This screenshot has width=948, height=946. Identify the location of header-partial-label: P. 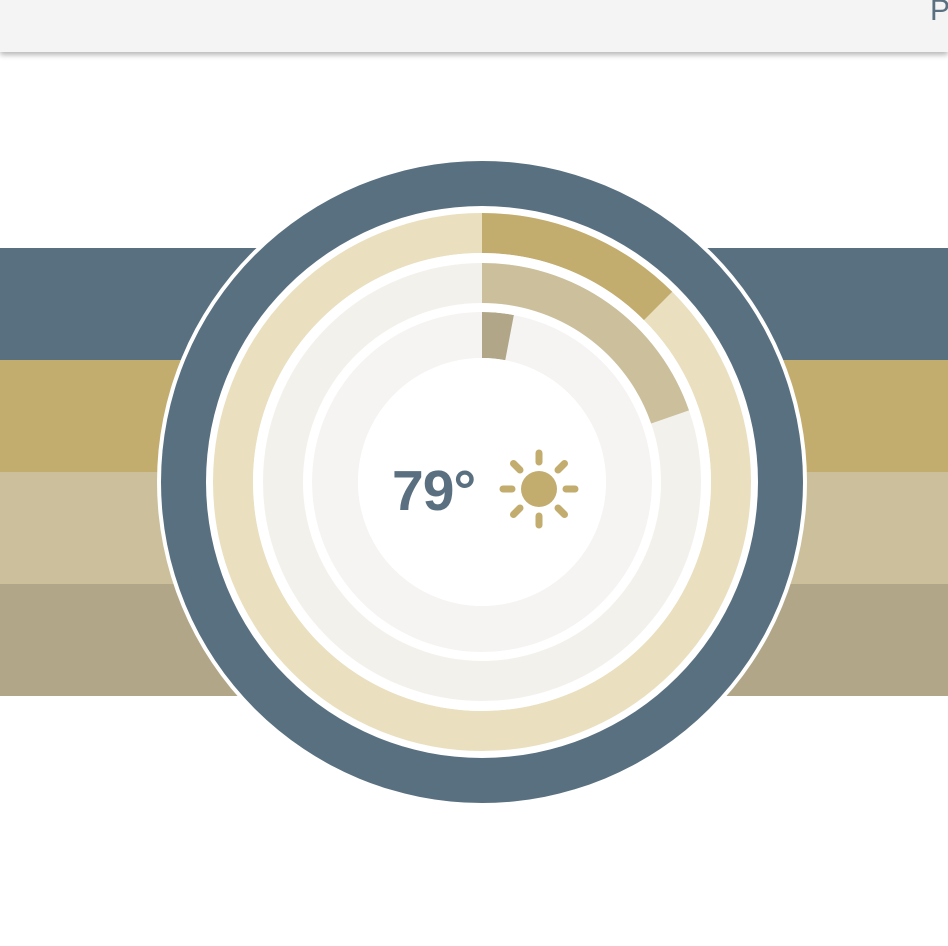
(939, 14).